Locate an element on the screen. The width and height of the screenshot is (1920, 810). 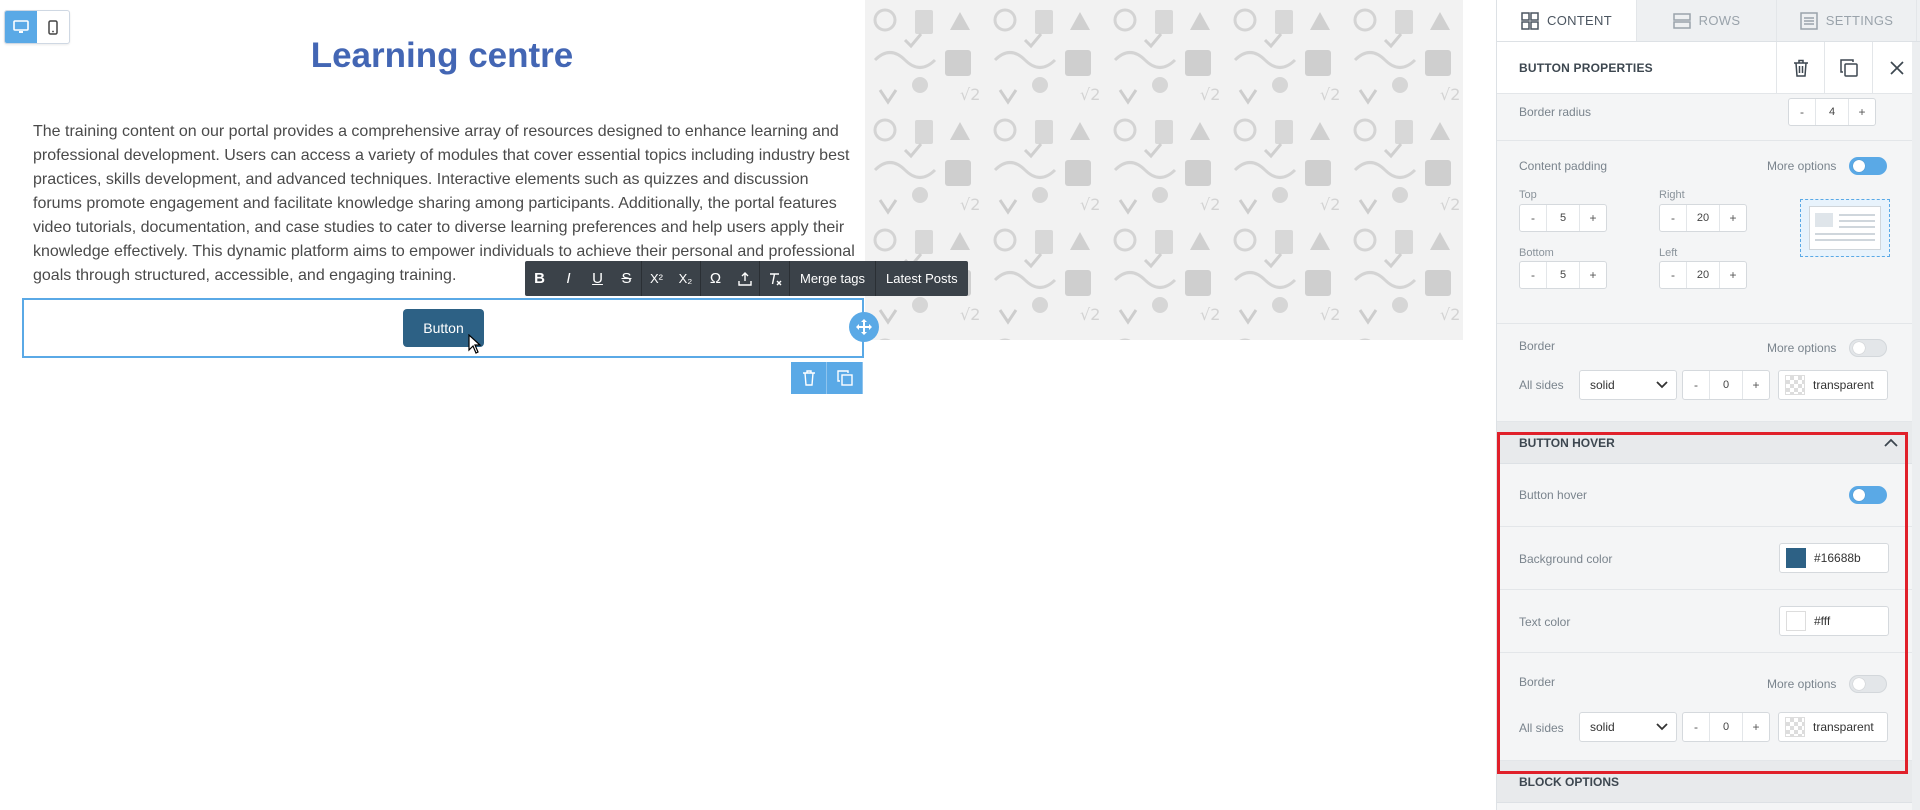
text-format-toolbar: B I U S X² X₂ Ω Merge tags Latest Posts is located at coordinates (746, 278).